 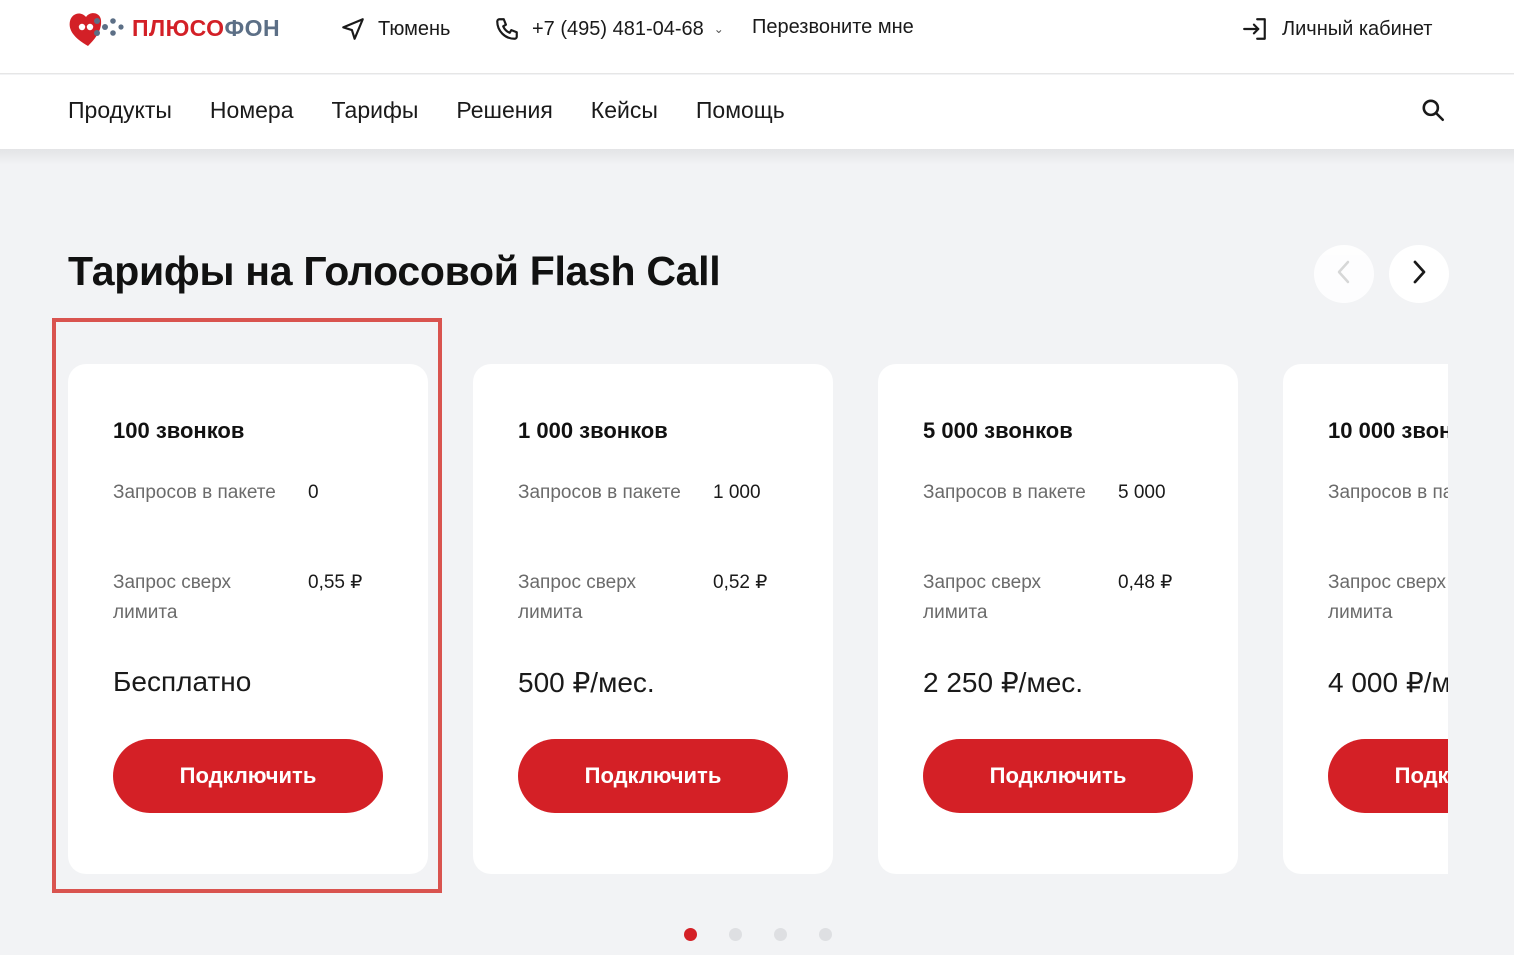 I want to click on overlimit-price-value: 0,48 ₽, so click(x=1145, y=582).